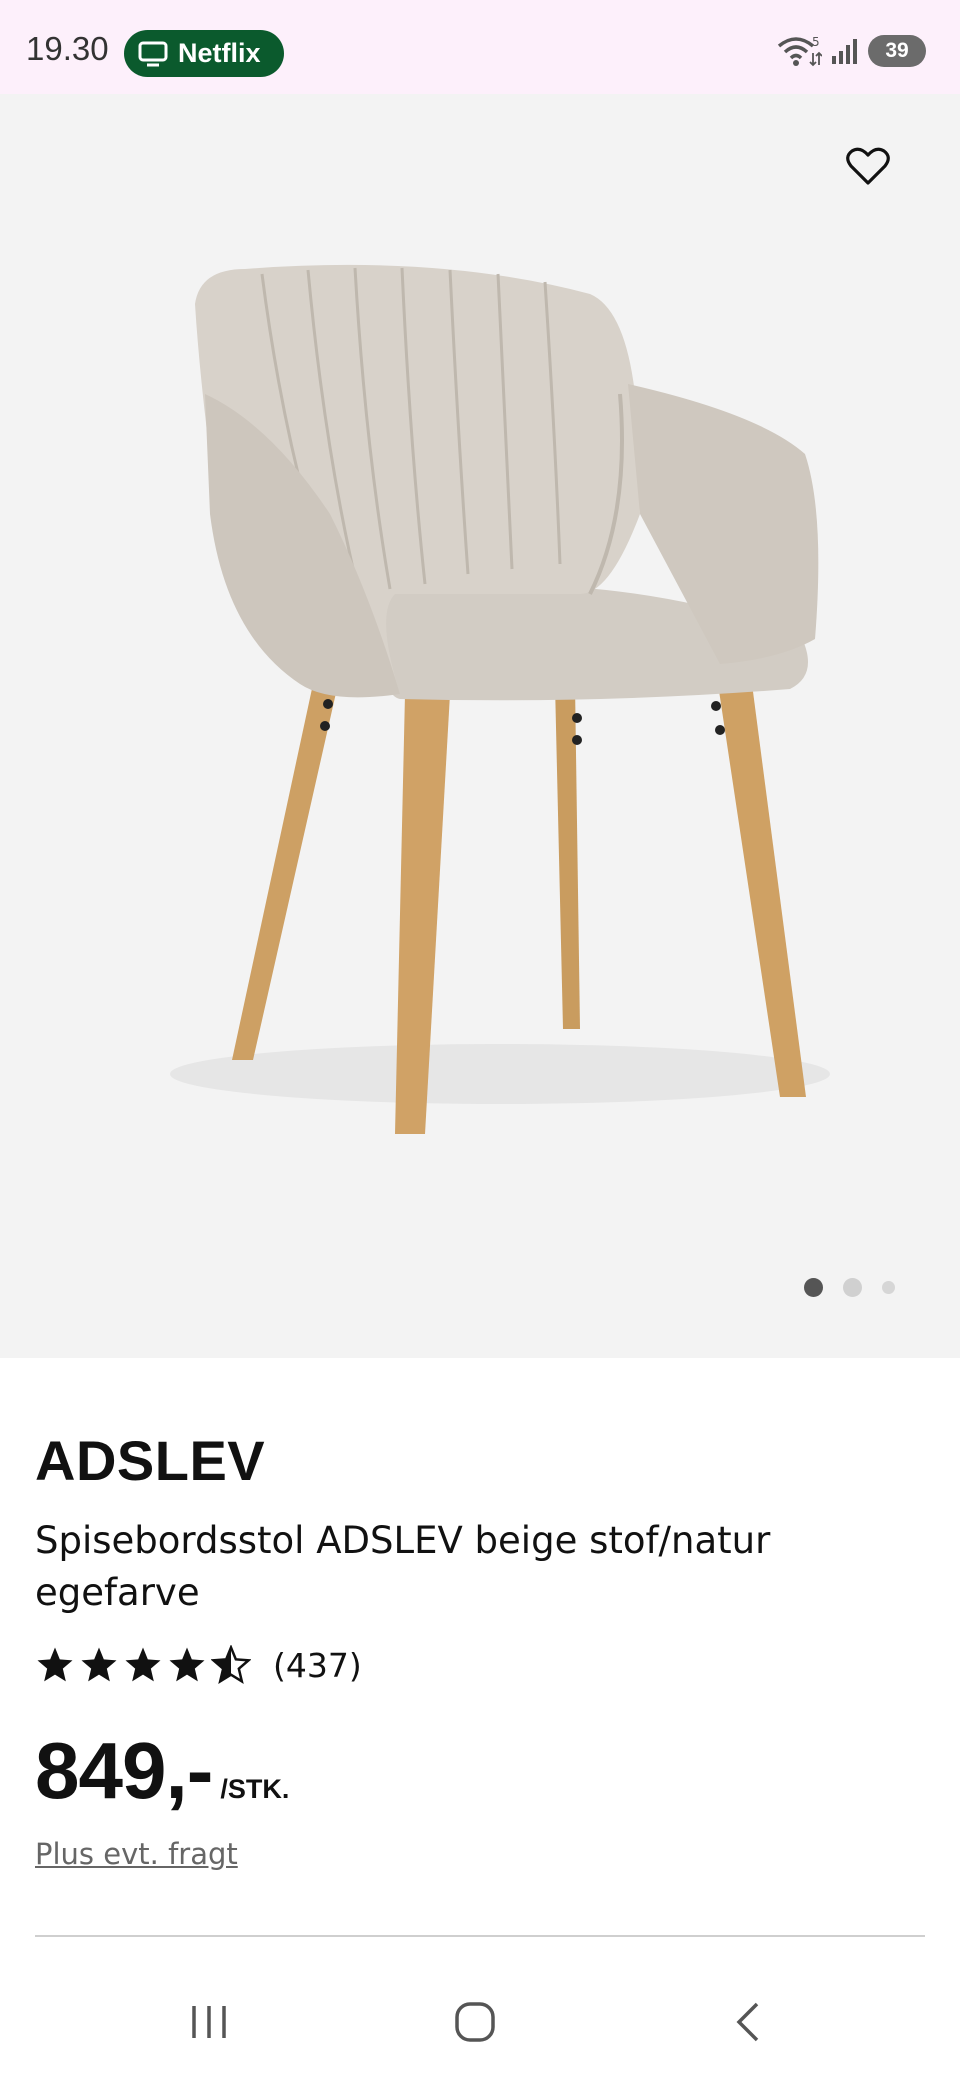 The image size is (960, 2080). I want to click on wifi-icon: 5, so click(799, 51).